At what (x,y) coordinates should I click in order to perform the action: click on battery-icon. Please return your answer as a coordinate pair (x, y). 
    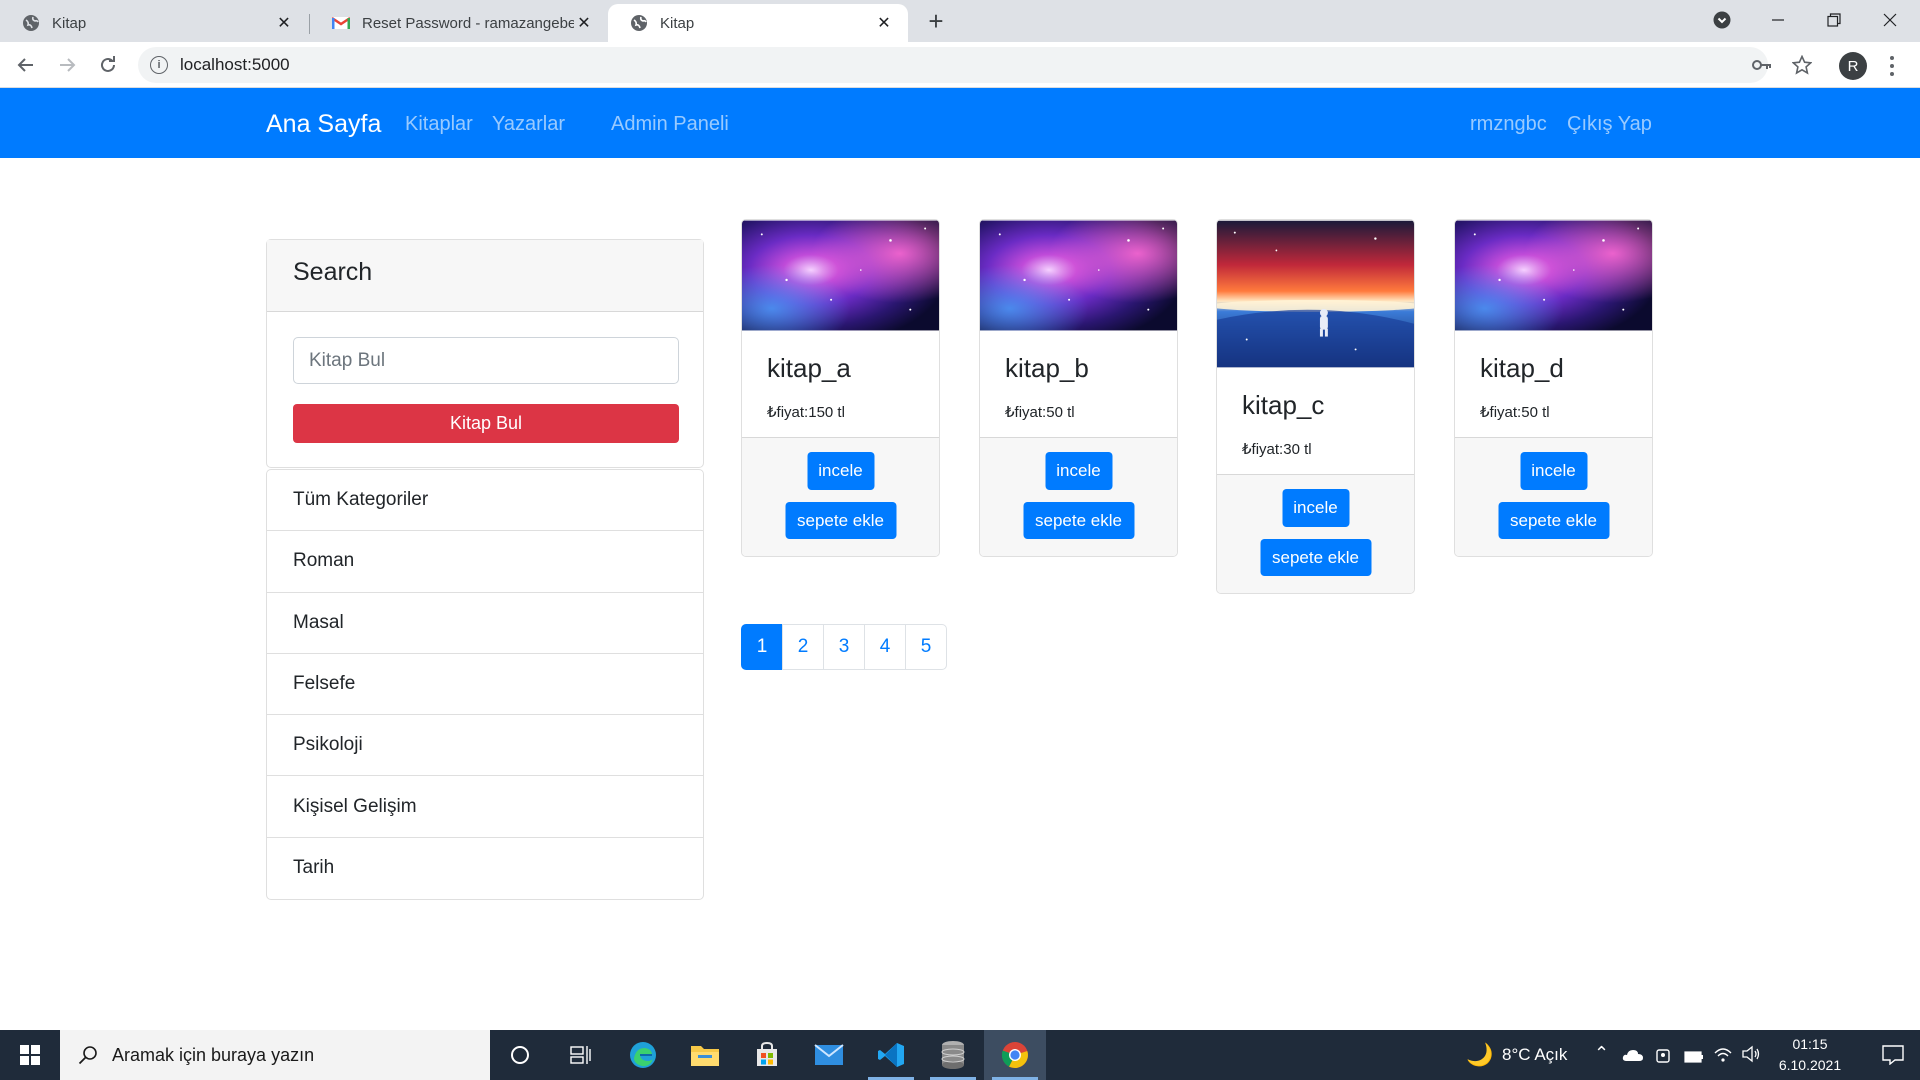
    Looking at the image, I should click on (1694, 1058).